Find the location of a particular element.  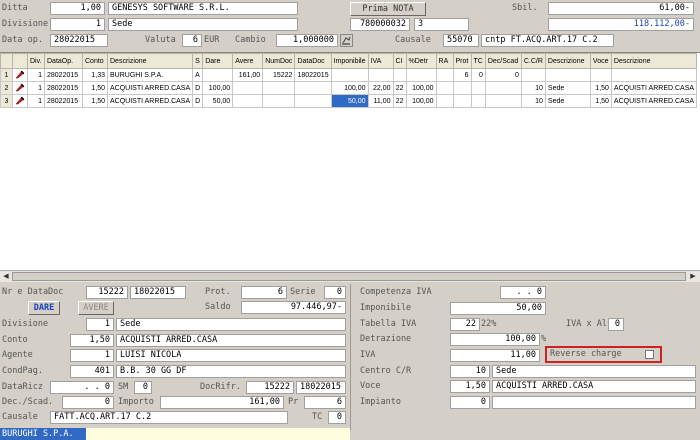

cell-descrizione-voce is located at coordinates (654, 75).